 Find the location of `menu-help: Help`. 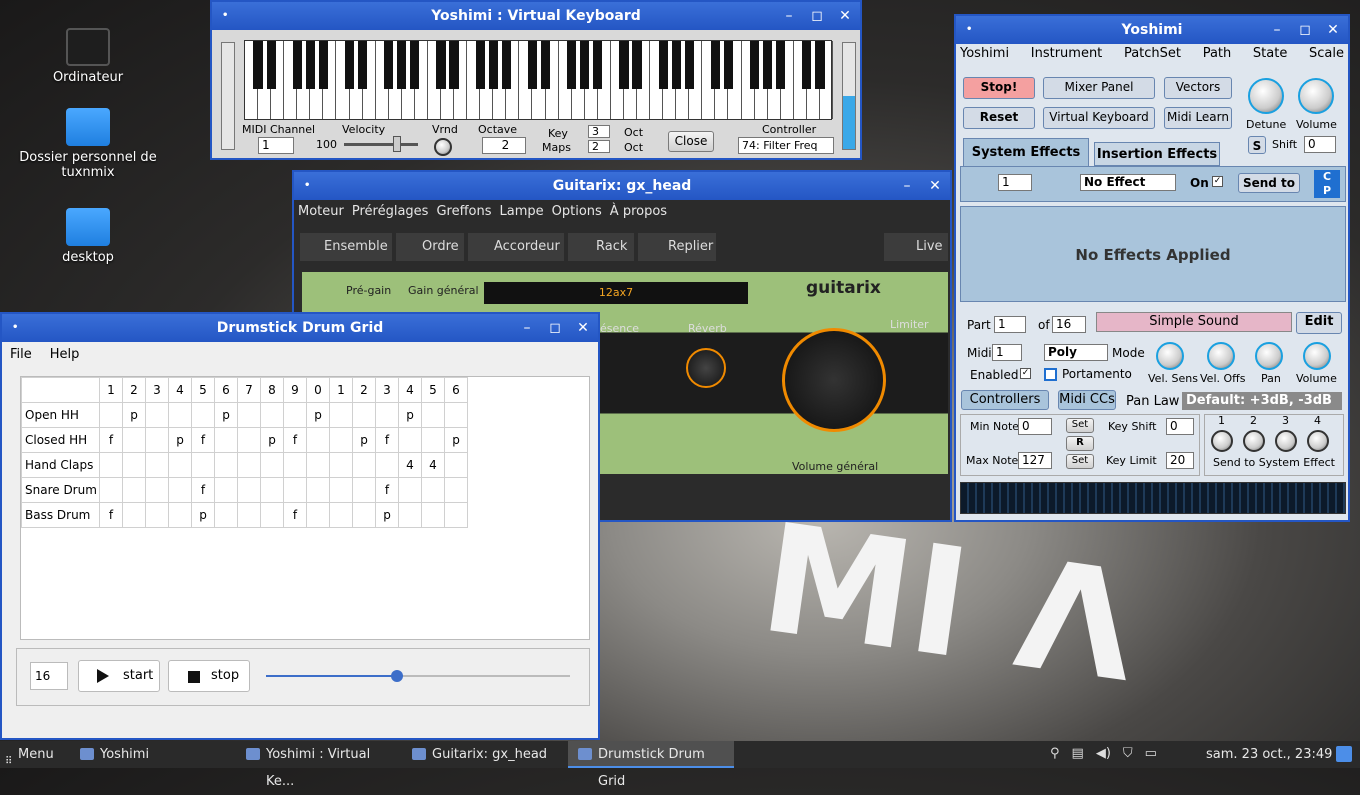

menu-help: Help is located at coordinates (65, 354).